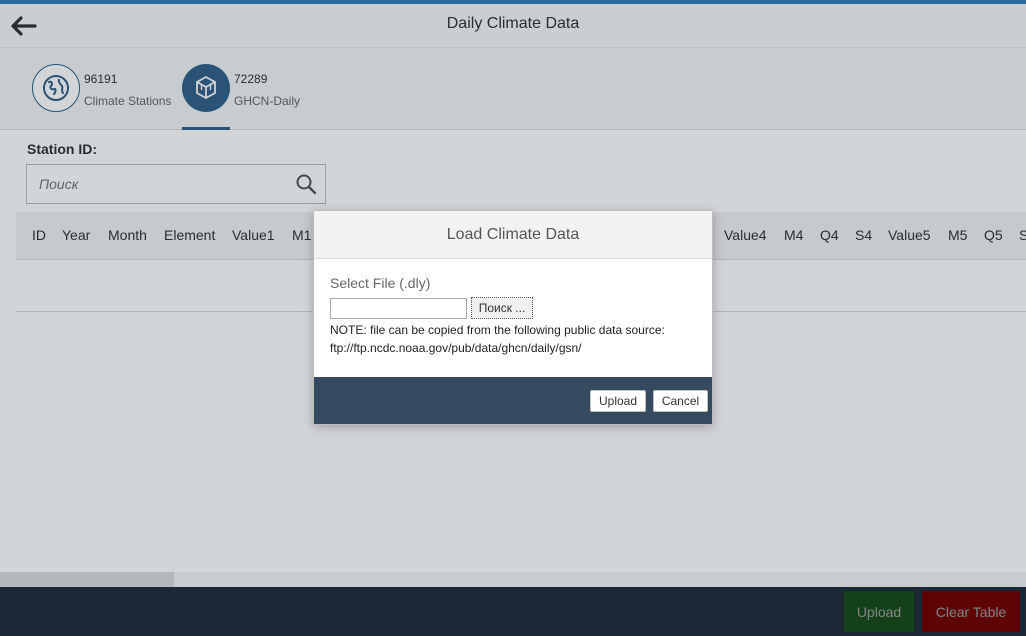  I want to click on dialog-title: Load Climate Data, so click(513, 235).